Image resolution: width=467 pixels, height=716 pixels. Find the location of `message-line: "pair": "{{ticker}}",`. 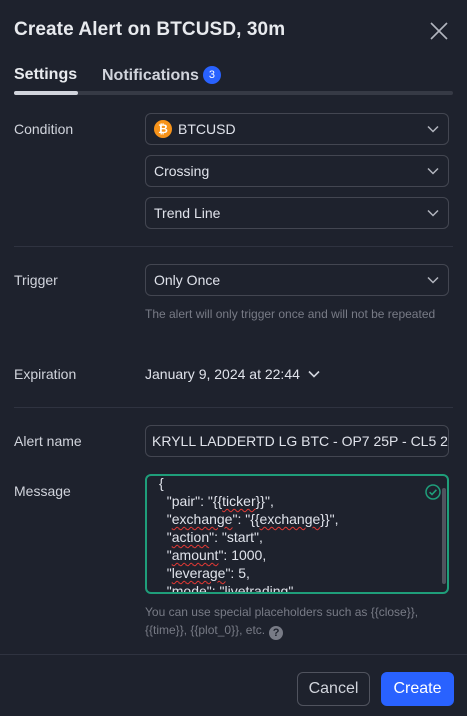

message-line: "pair": "{{ticker}}", is located at coordinates (216, 501).